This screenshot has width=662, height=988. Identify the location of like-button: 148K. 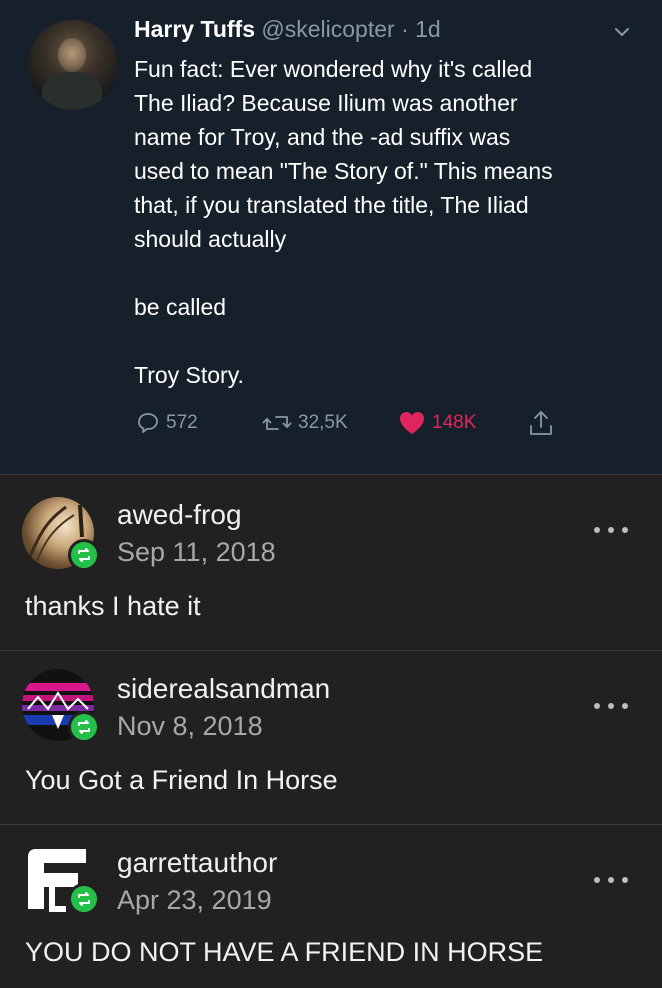
(437, 423).